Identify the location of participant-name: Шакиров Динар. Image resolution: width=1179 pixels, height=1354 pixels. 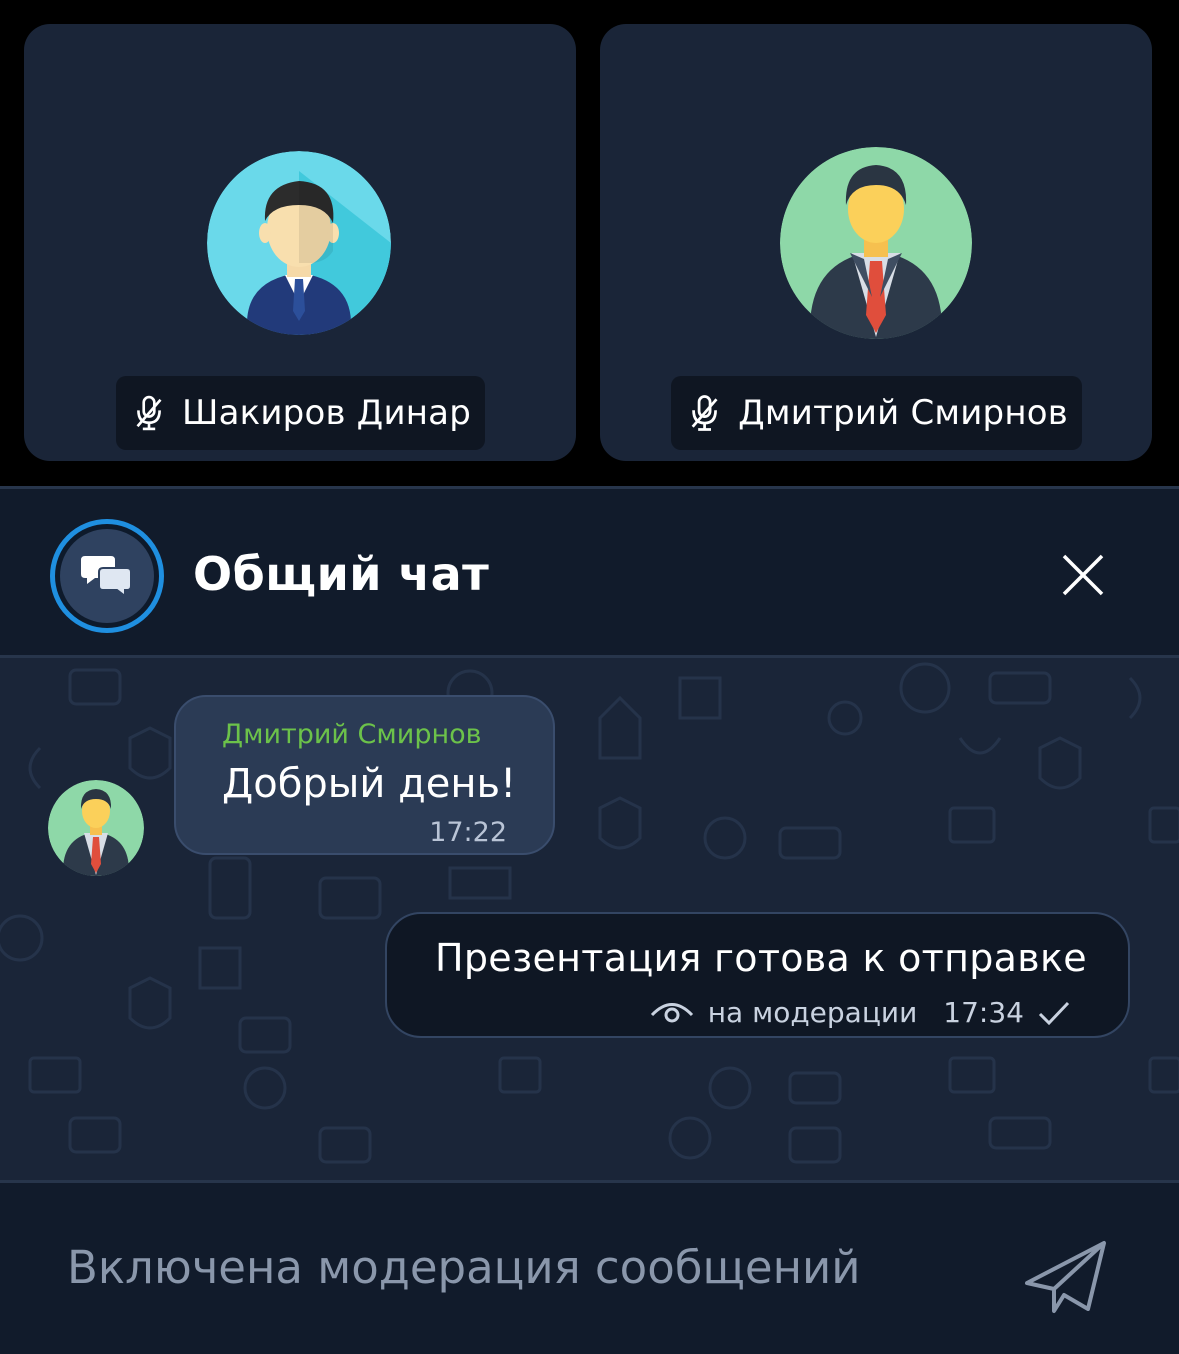
(326, 413).